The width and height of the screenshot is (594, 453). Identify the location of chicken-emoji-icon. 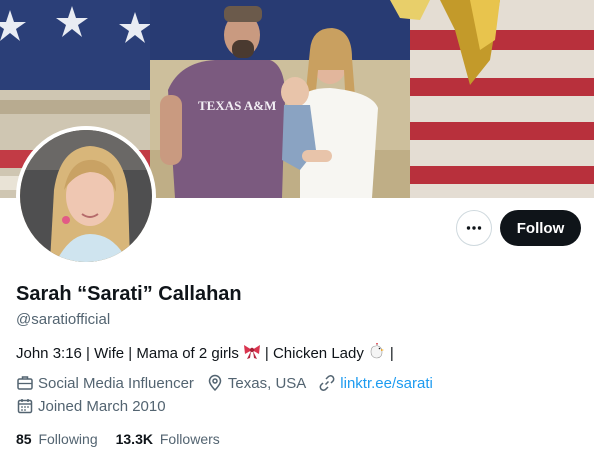
(377, 353).